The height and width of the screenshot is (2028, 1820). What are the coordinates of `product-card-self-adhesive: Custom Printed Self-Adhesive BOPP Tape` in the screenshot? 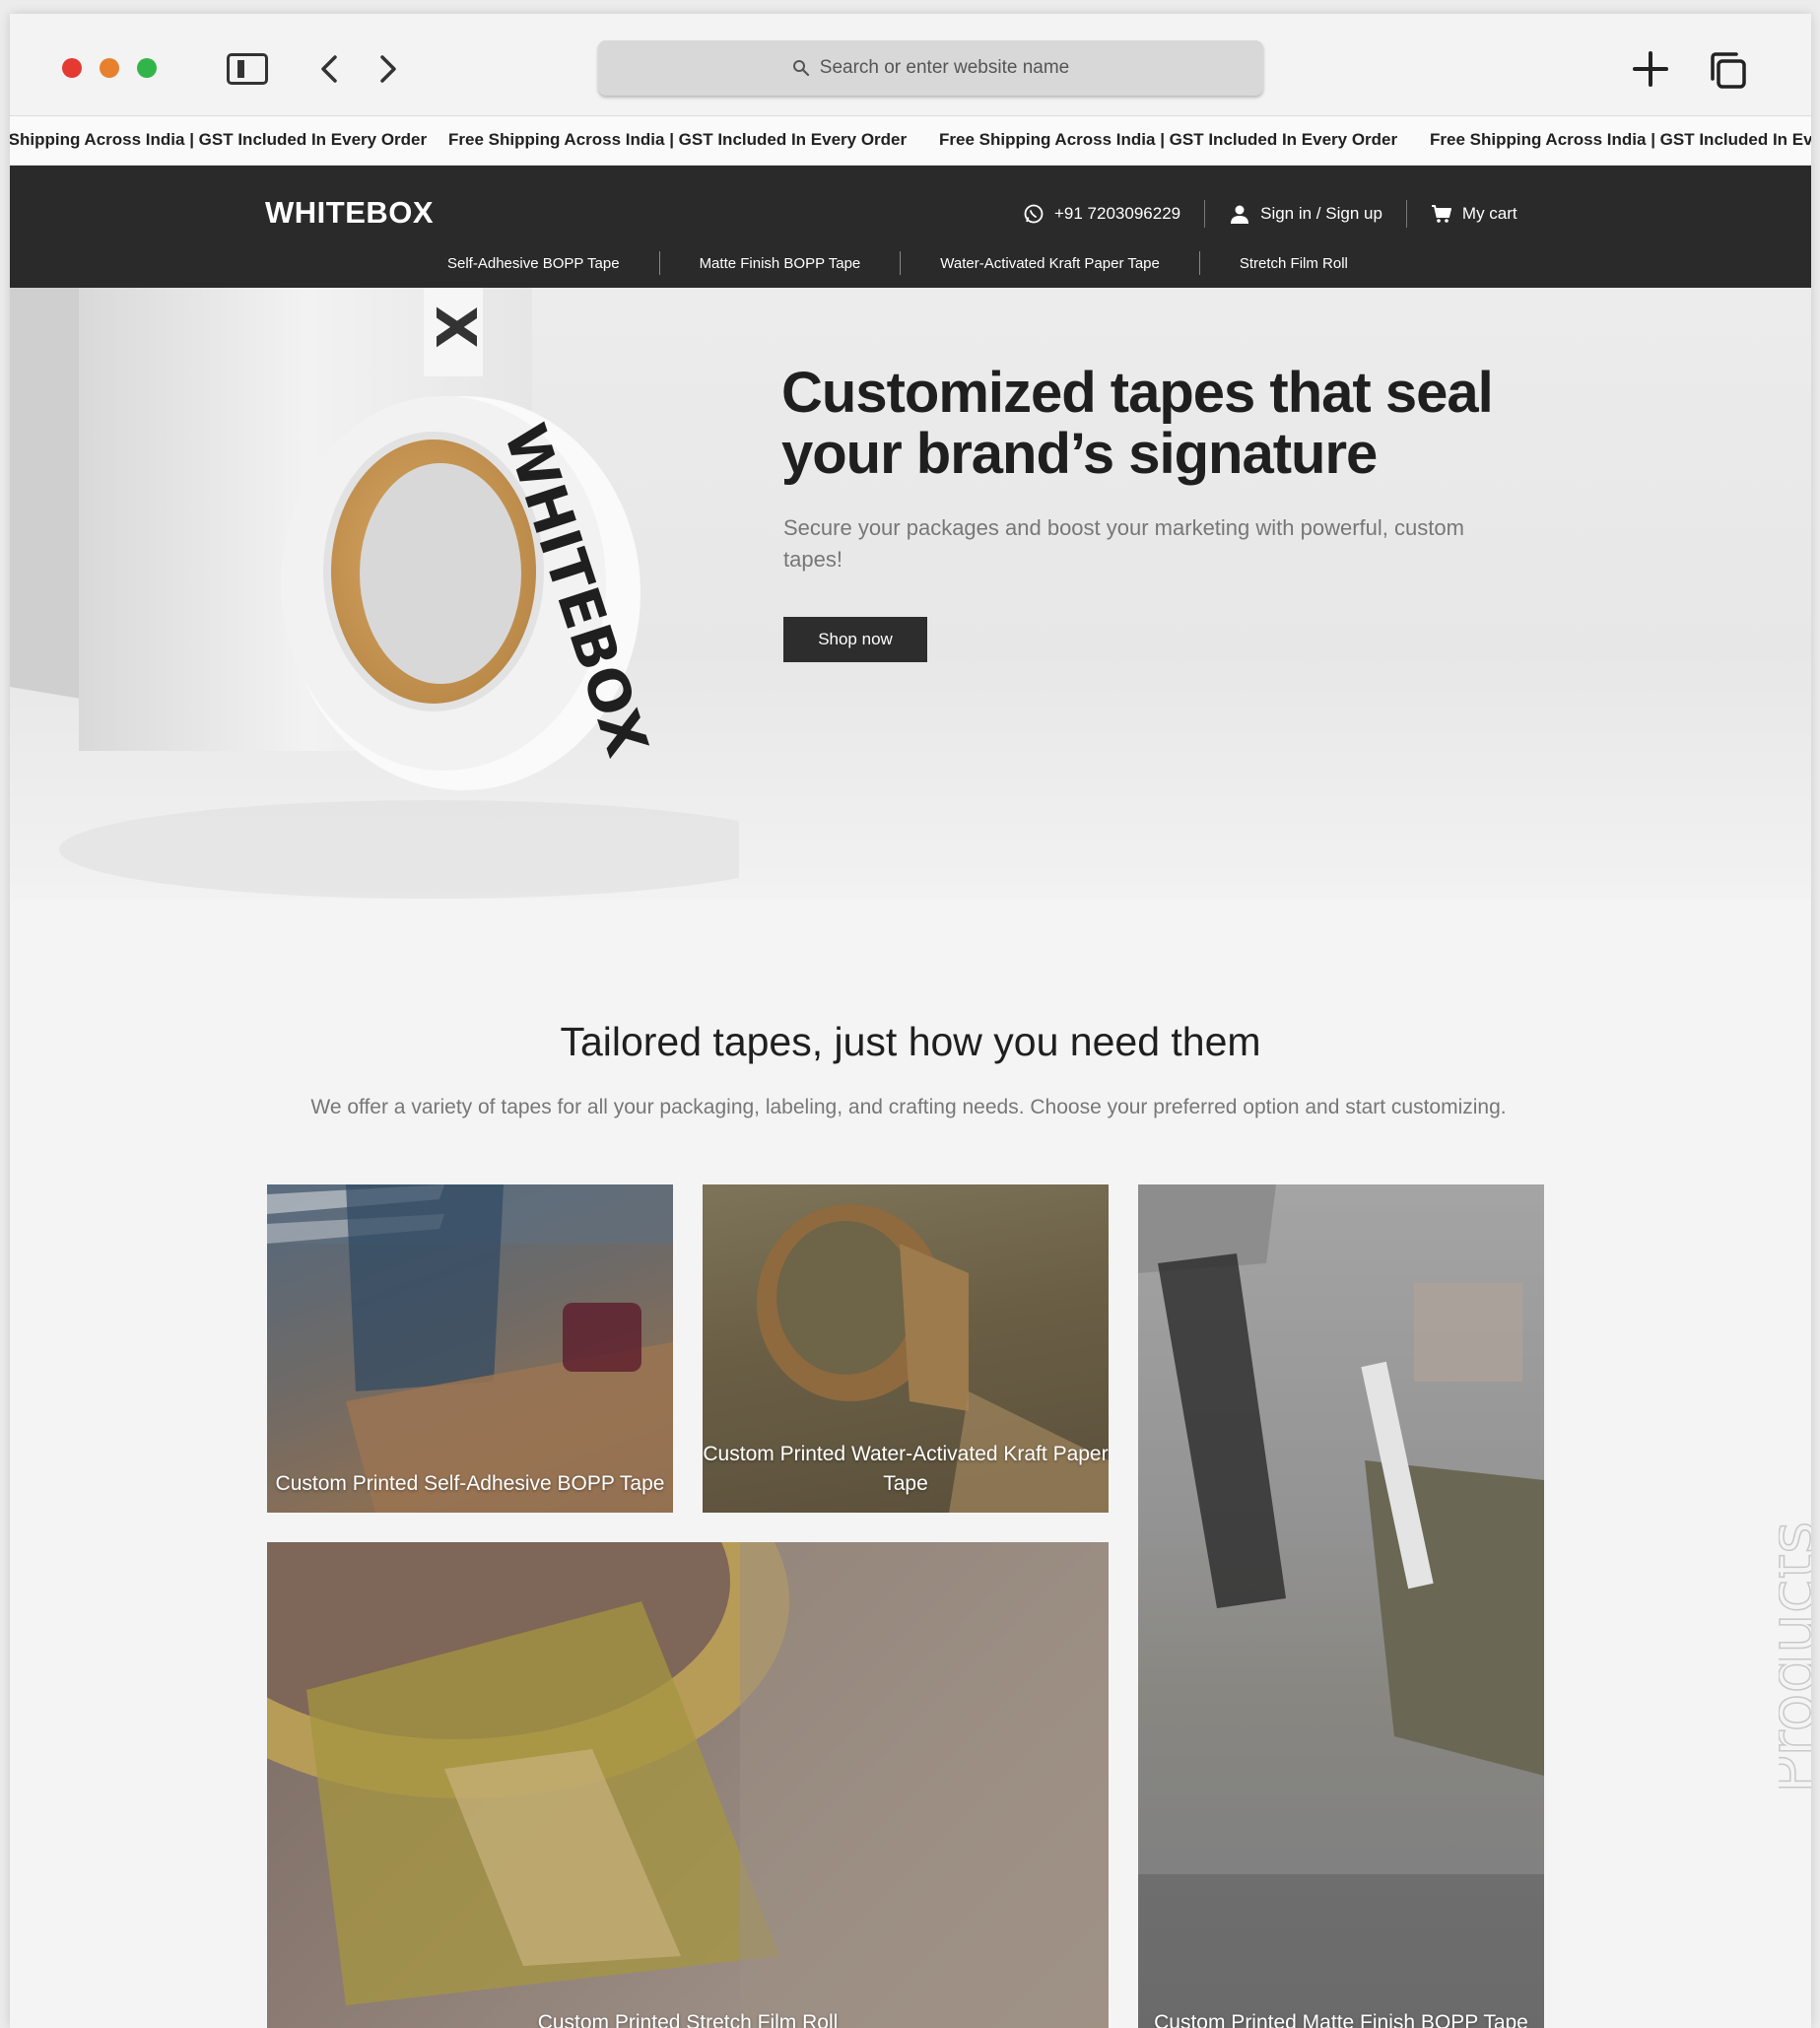 It's located at (470, 1348).